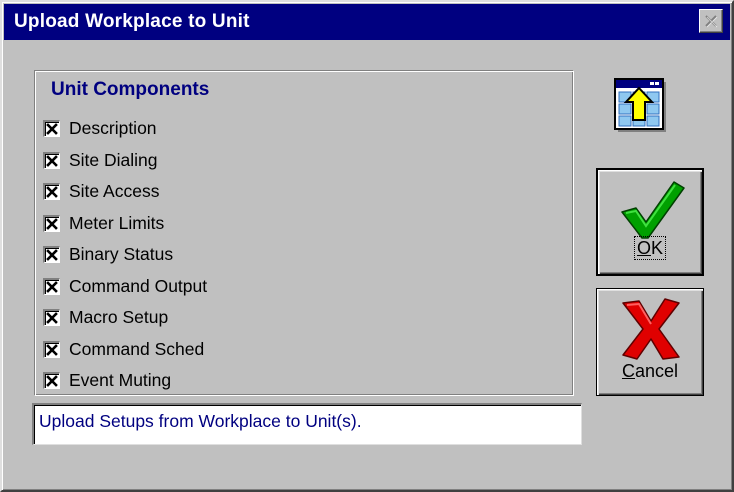 Image resolution: width=734 pixels, height=492 pixels. What do you see at coordinates (119, 317) in the screenshot?
I see `checkbox-label: Macro Setup` at bounding box center [119, 317].